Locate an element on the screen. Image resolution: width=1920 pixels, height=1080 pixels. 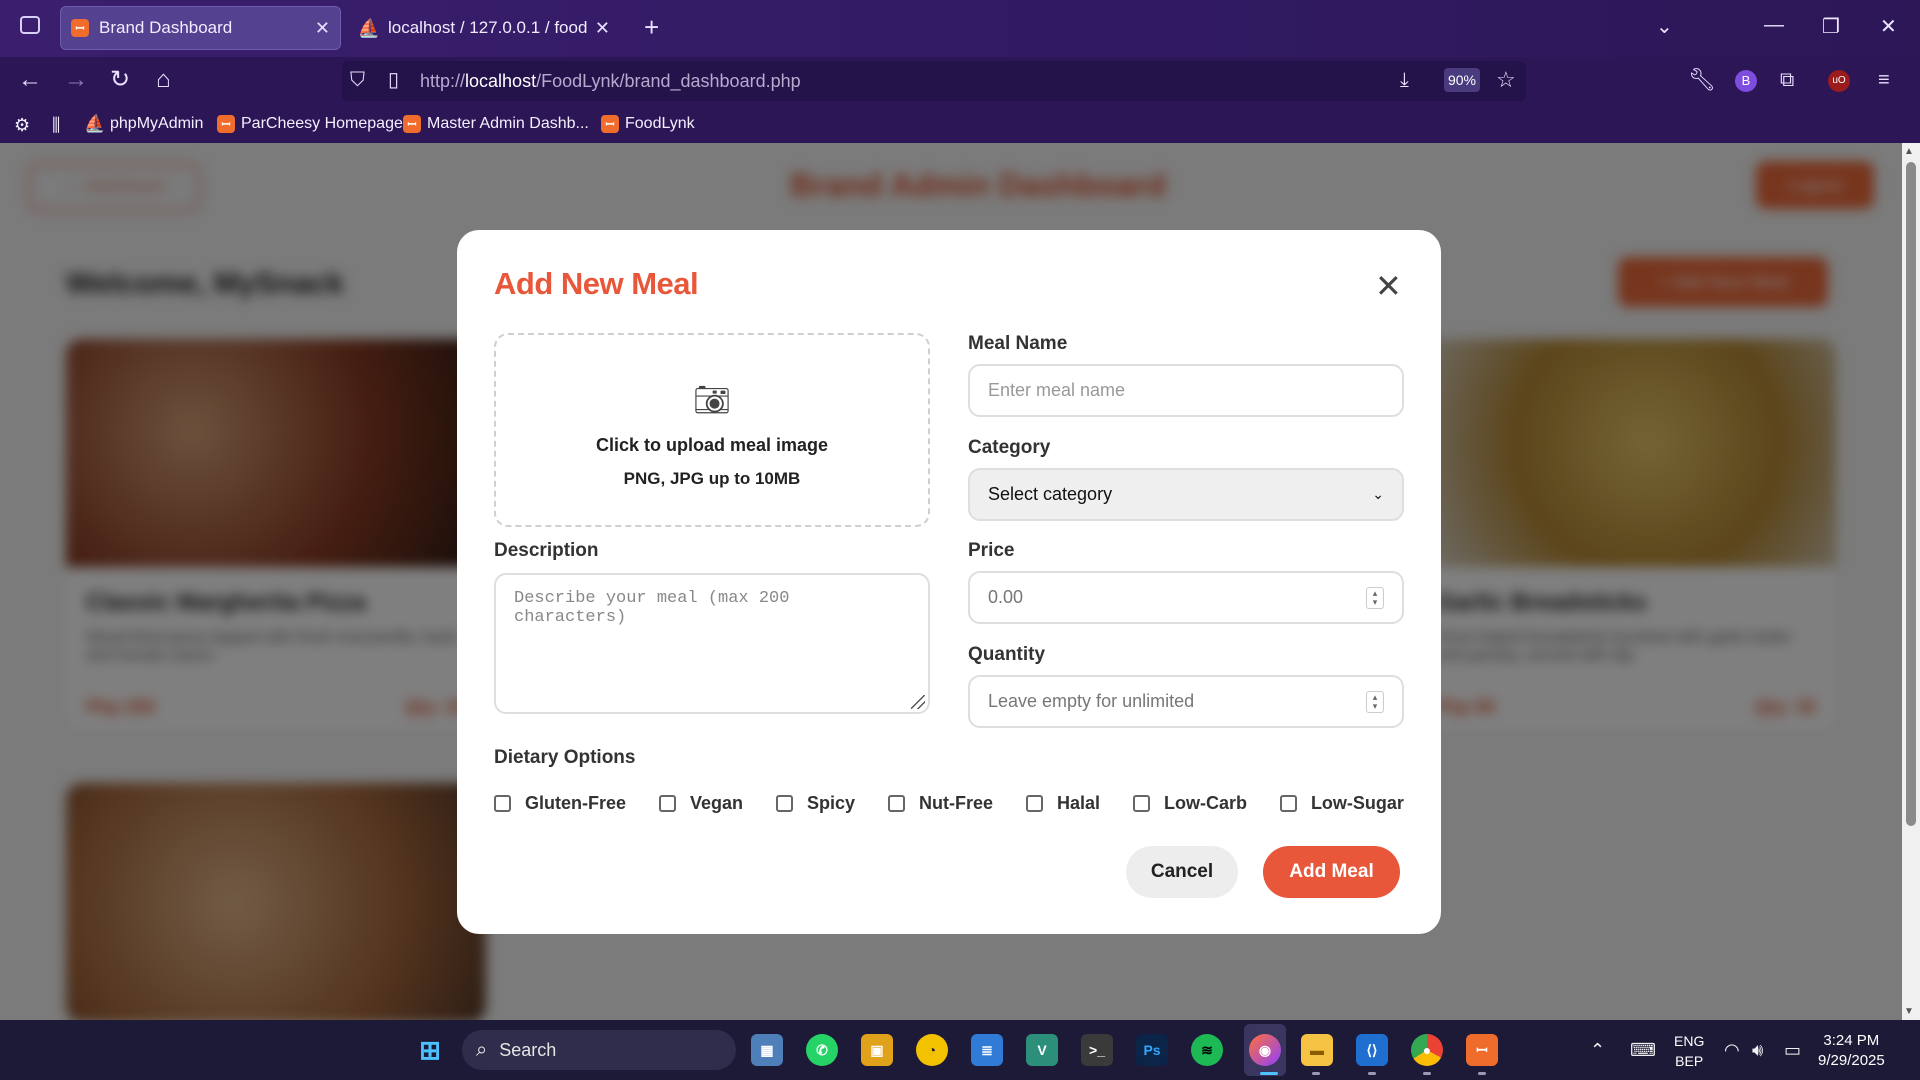
dietary-options-label: Dietary Options is located at coordinates (565, 757).